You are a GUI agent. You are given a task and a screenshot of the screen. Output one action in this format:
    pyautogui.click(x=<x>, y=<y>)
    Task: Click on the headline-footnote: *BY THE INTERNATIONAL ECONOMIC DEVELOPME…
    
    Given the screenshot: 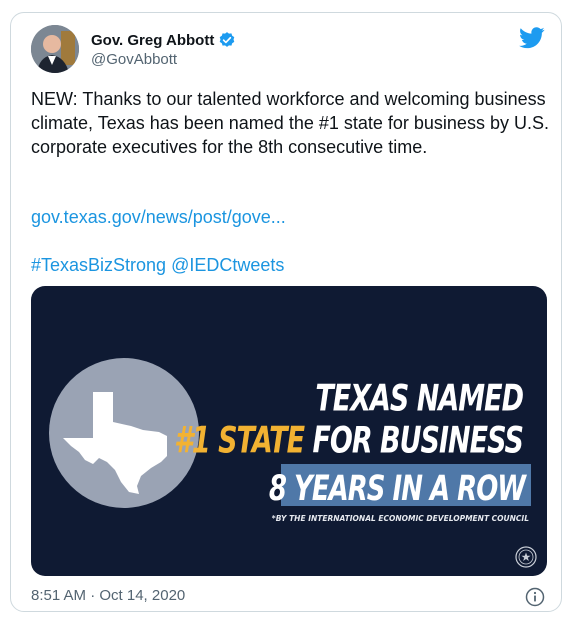 What is the action you would take?
    pyautogui.click(x=400, y=518)
    